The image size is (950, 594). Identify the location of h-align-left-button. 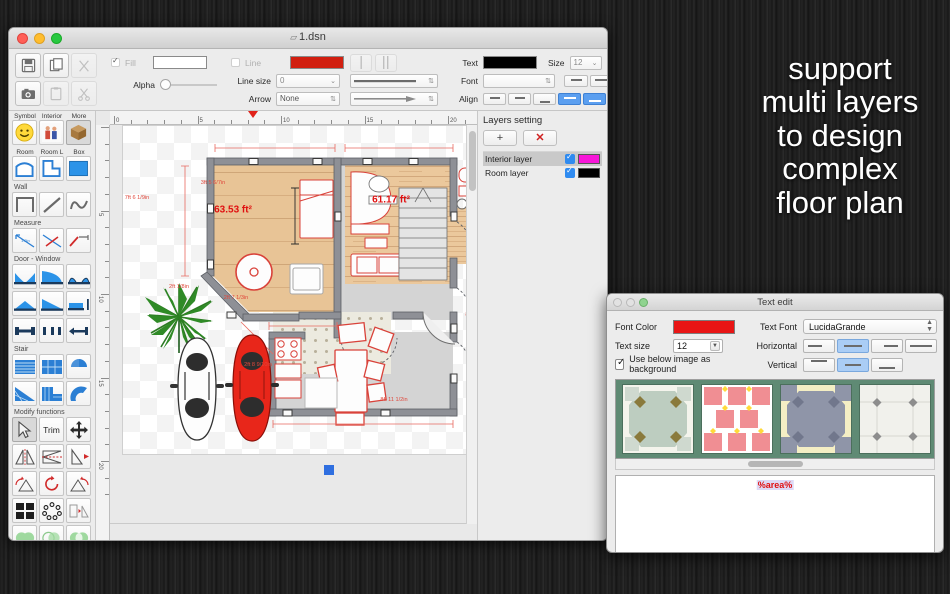
(819, 345).